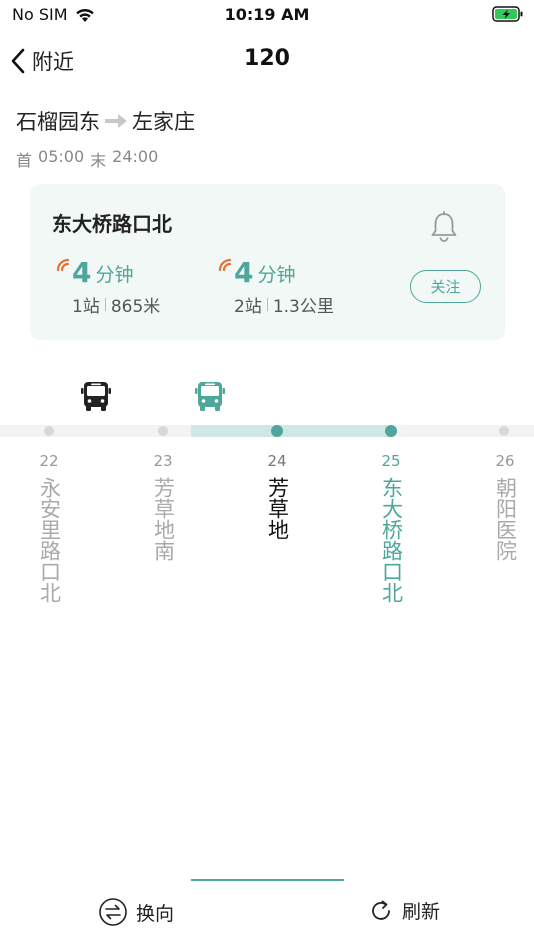 The height and width of the screenshot is (950, 534). Describe the element at coordinates (24, 160) in the screenshot. I see `first-bus-label: 首` at that location.